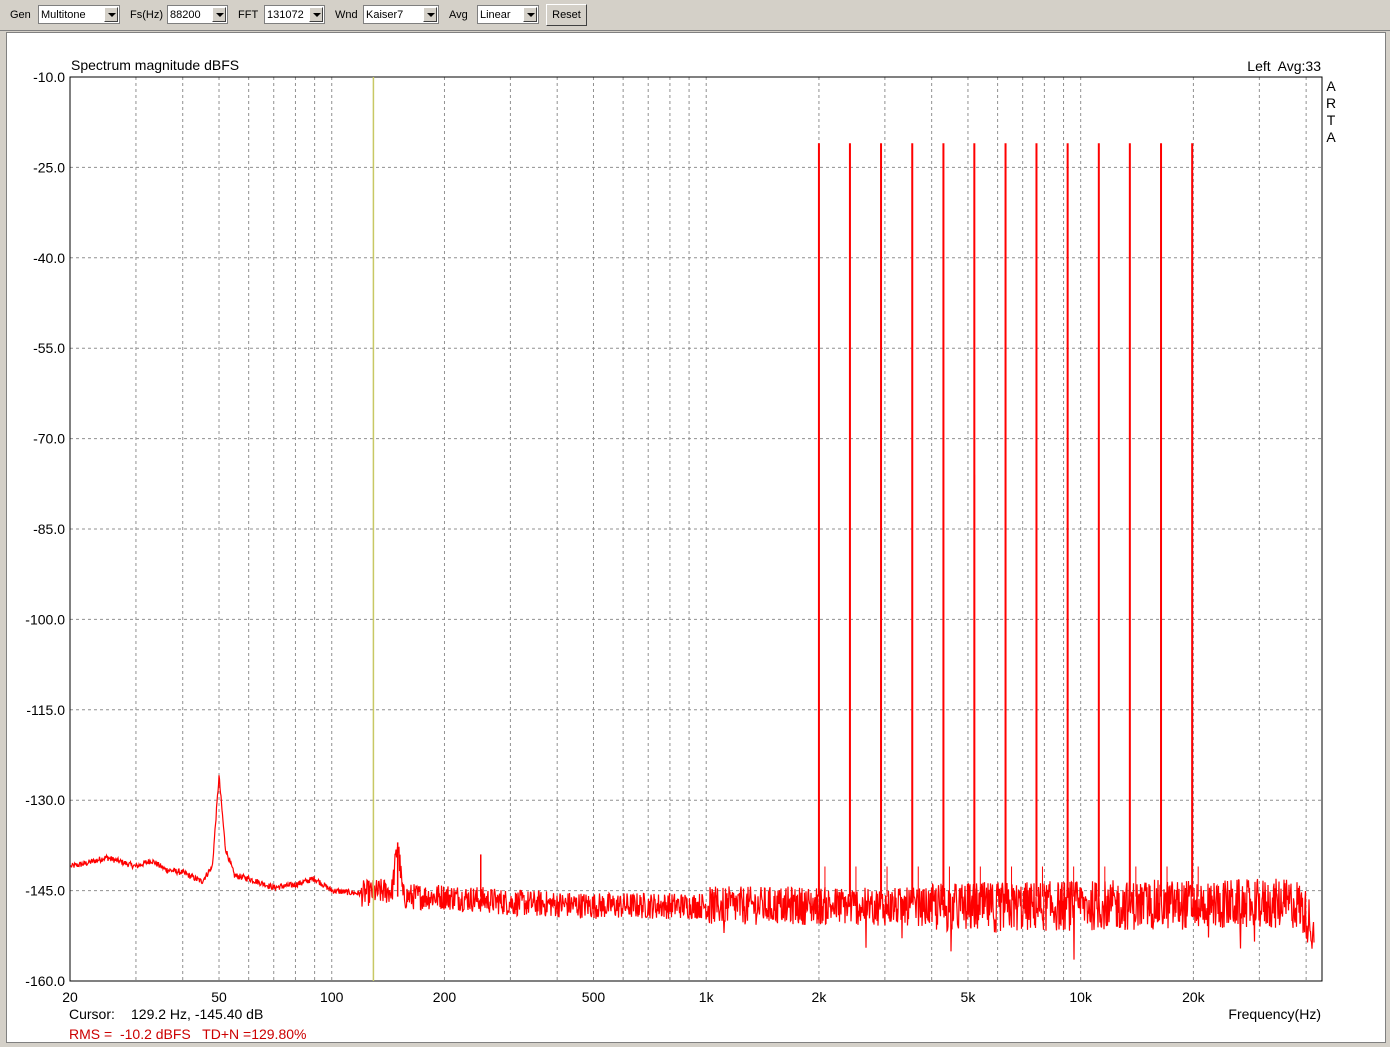  Describe the element at coordinates (92, 1014) in the screenshot. I see `cursor-label: Cursor:` at that location.